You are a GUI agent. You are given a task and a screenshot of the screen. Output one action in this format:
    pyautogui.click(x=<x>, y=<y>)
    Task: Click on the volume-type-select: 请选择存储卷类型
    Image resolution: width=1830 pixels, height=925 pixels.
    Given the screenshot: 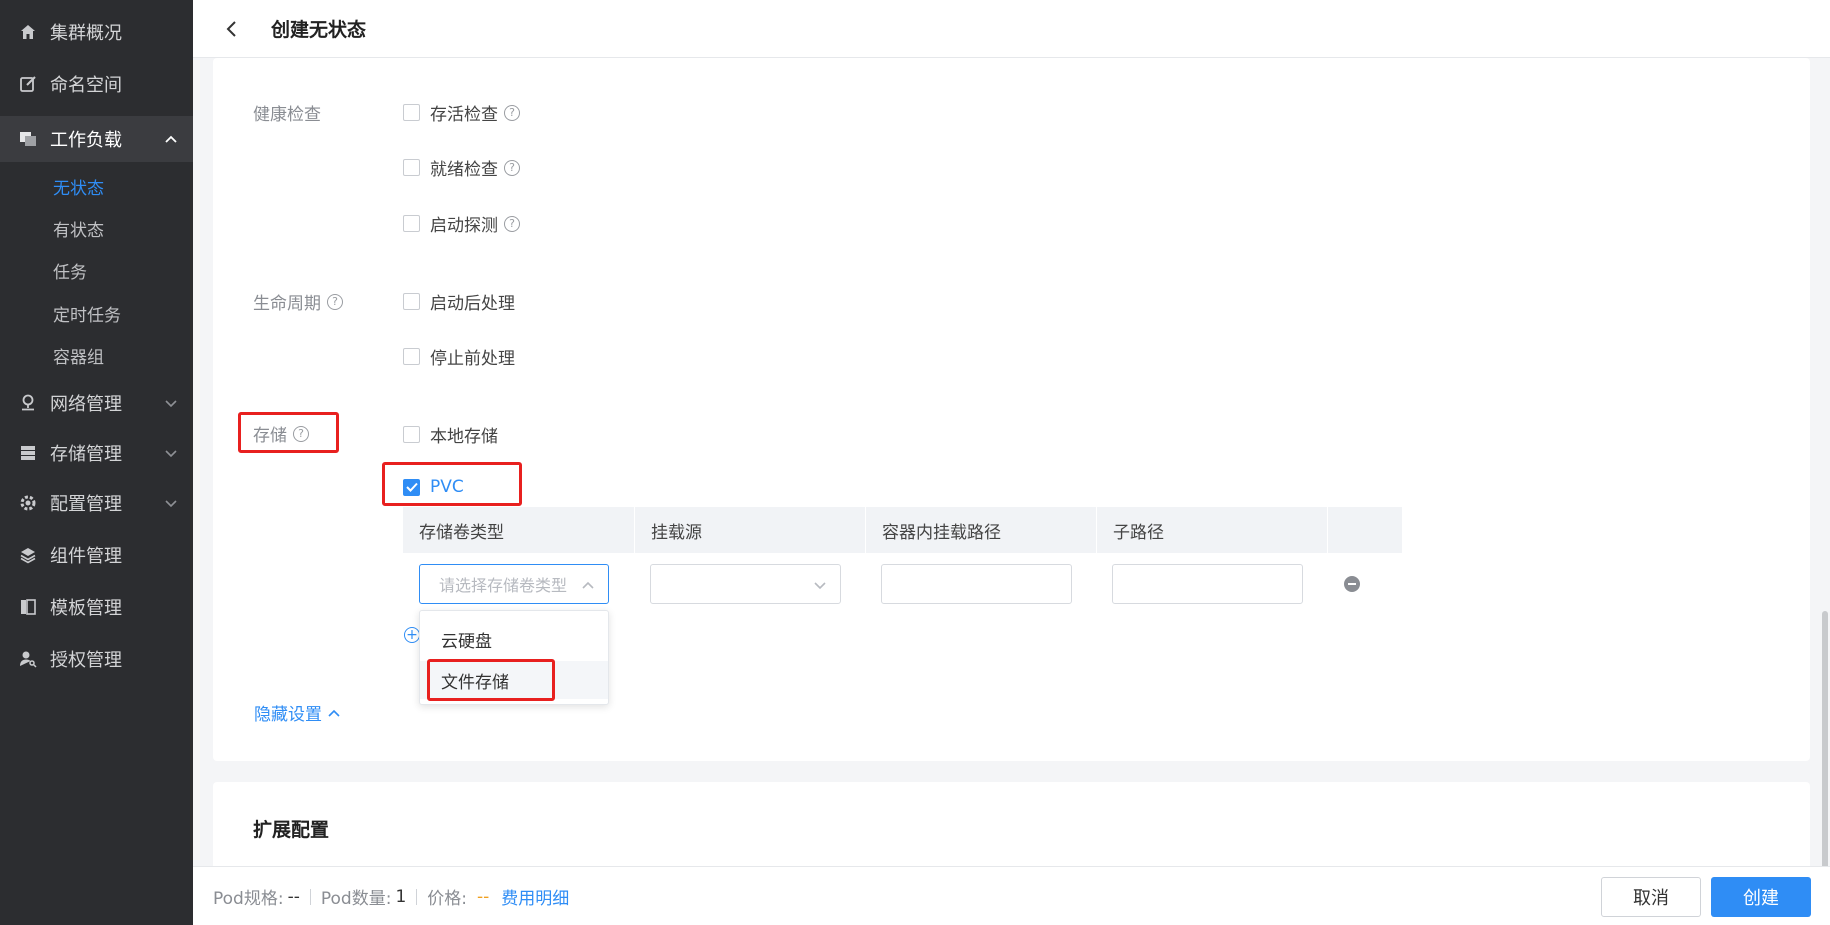 What is the action you would take?
    pyautogui.click(x=514, y=584)
    